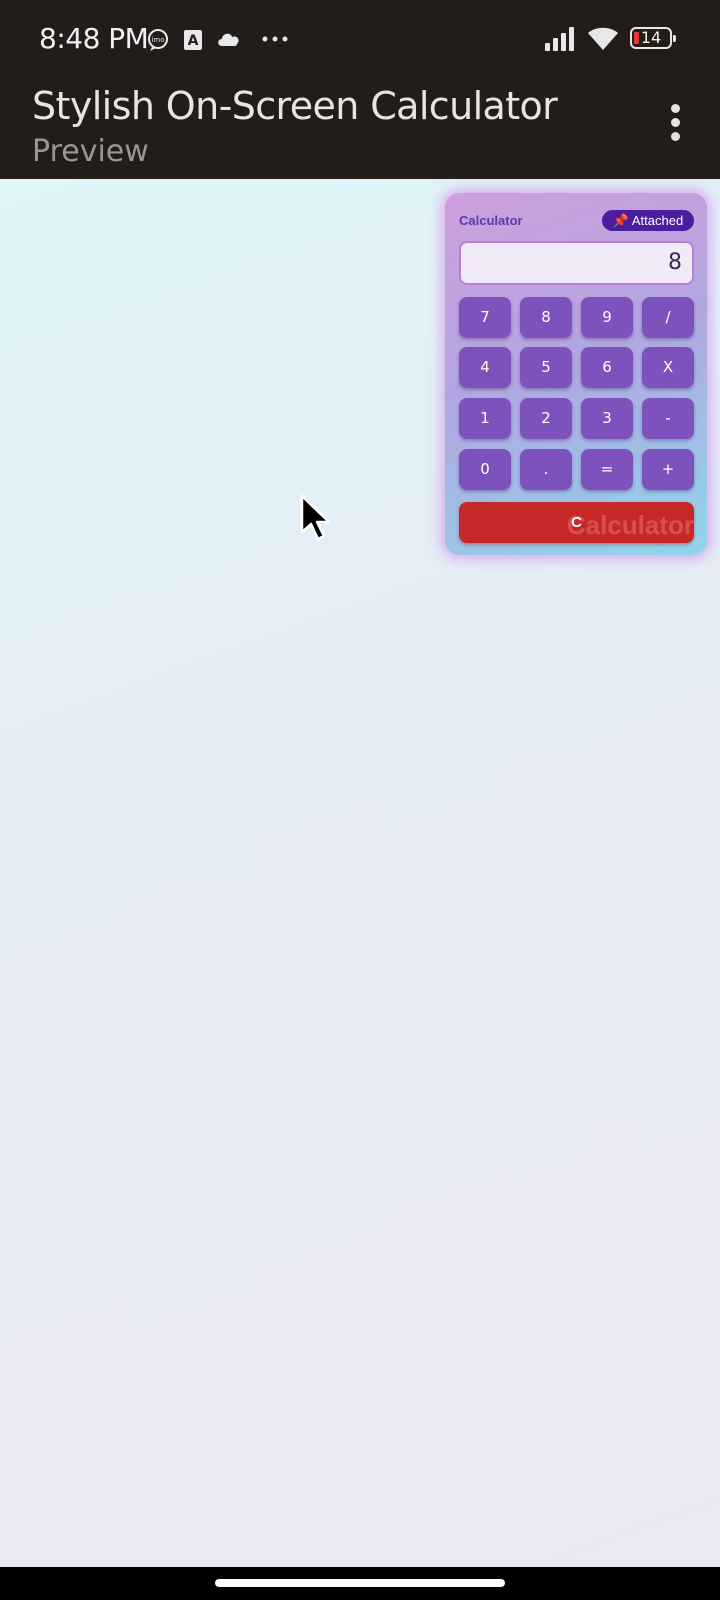  Describe the element at coordinates (559, 39) in the screenshot. I see `signal-icon` at that location.